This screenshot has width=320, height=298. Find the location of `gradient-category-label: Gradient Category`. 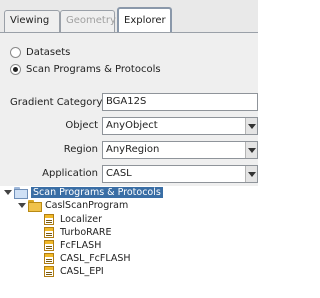

gradient-category-label: Gradient Category is located at coordinates (56, 102).